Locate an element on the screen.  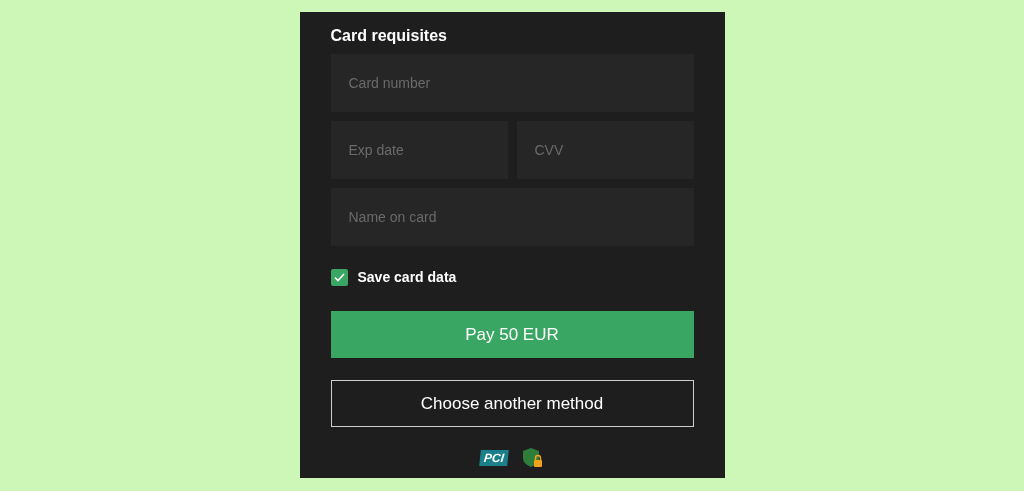
input-field: Card number is located at coordinates (512, 83).